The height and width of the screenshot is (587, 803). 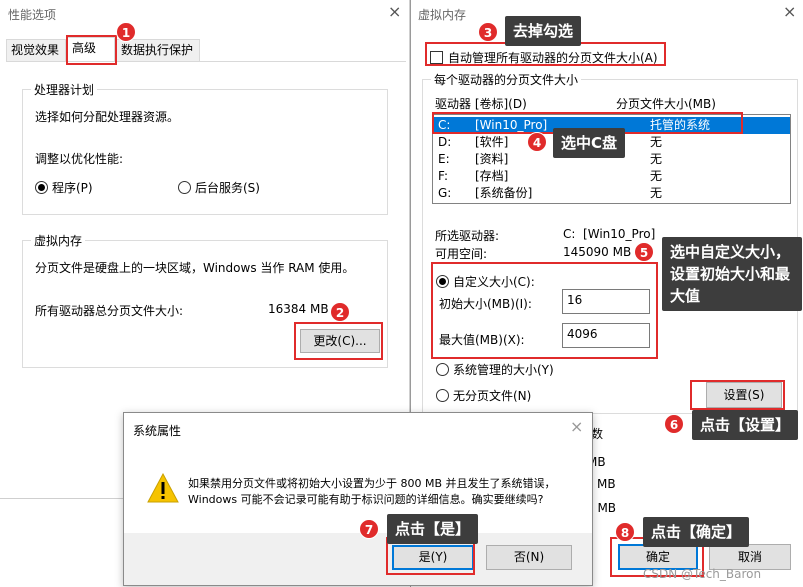 I want to click on selected-drive-value: C: [Win10_Pro], so click(x=609, y=234).